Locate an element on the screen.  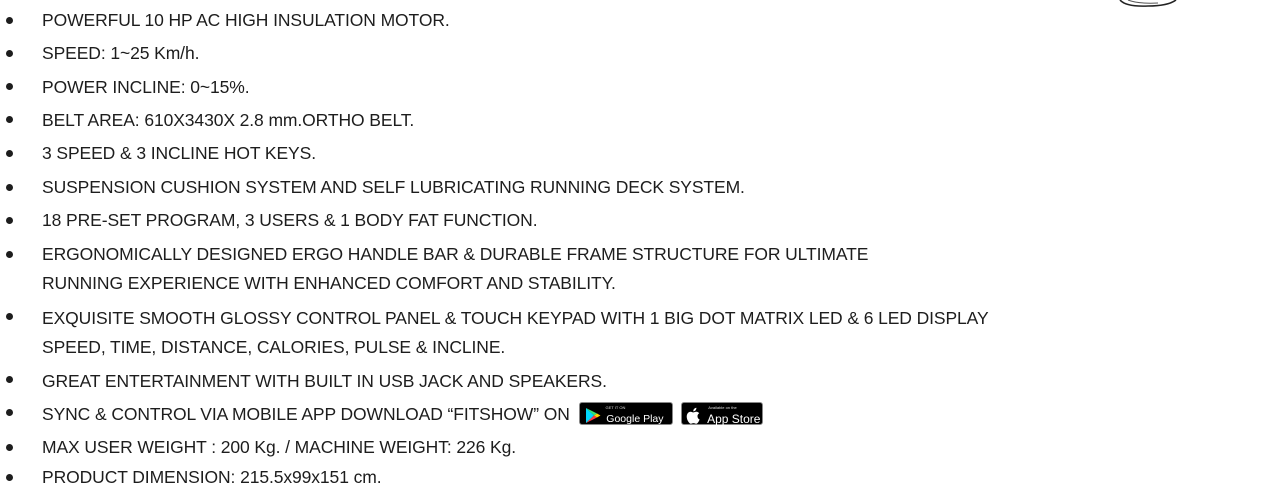
spec-text: BELT AREA: 610X3430X 2.8 mm.ORTHO BELT. is located at coordinates (228, 120).